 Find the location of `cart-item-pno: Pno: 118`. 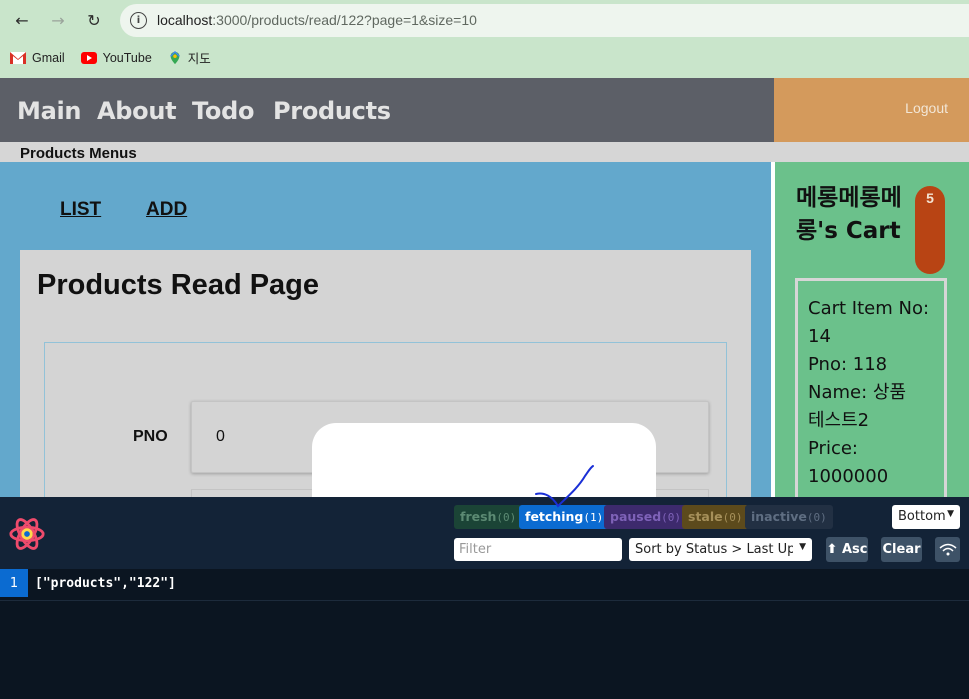

cart-item-pno: Pno: 118 is located at coordinates (848, 364).